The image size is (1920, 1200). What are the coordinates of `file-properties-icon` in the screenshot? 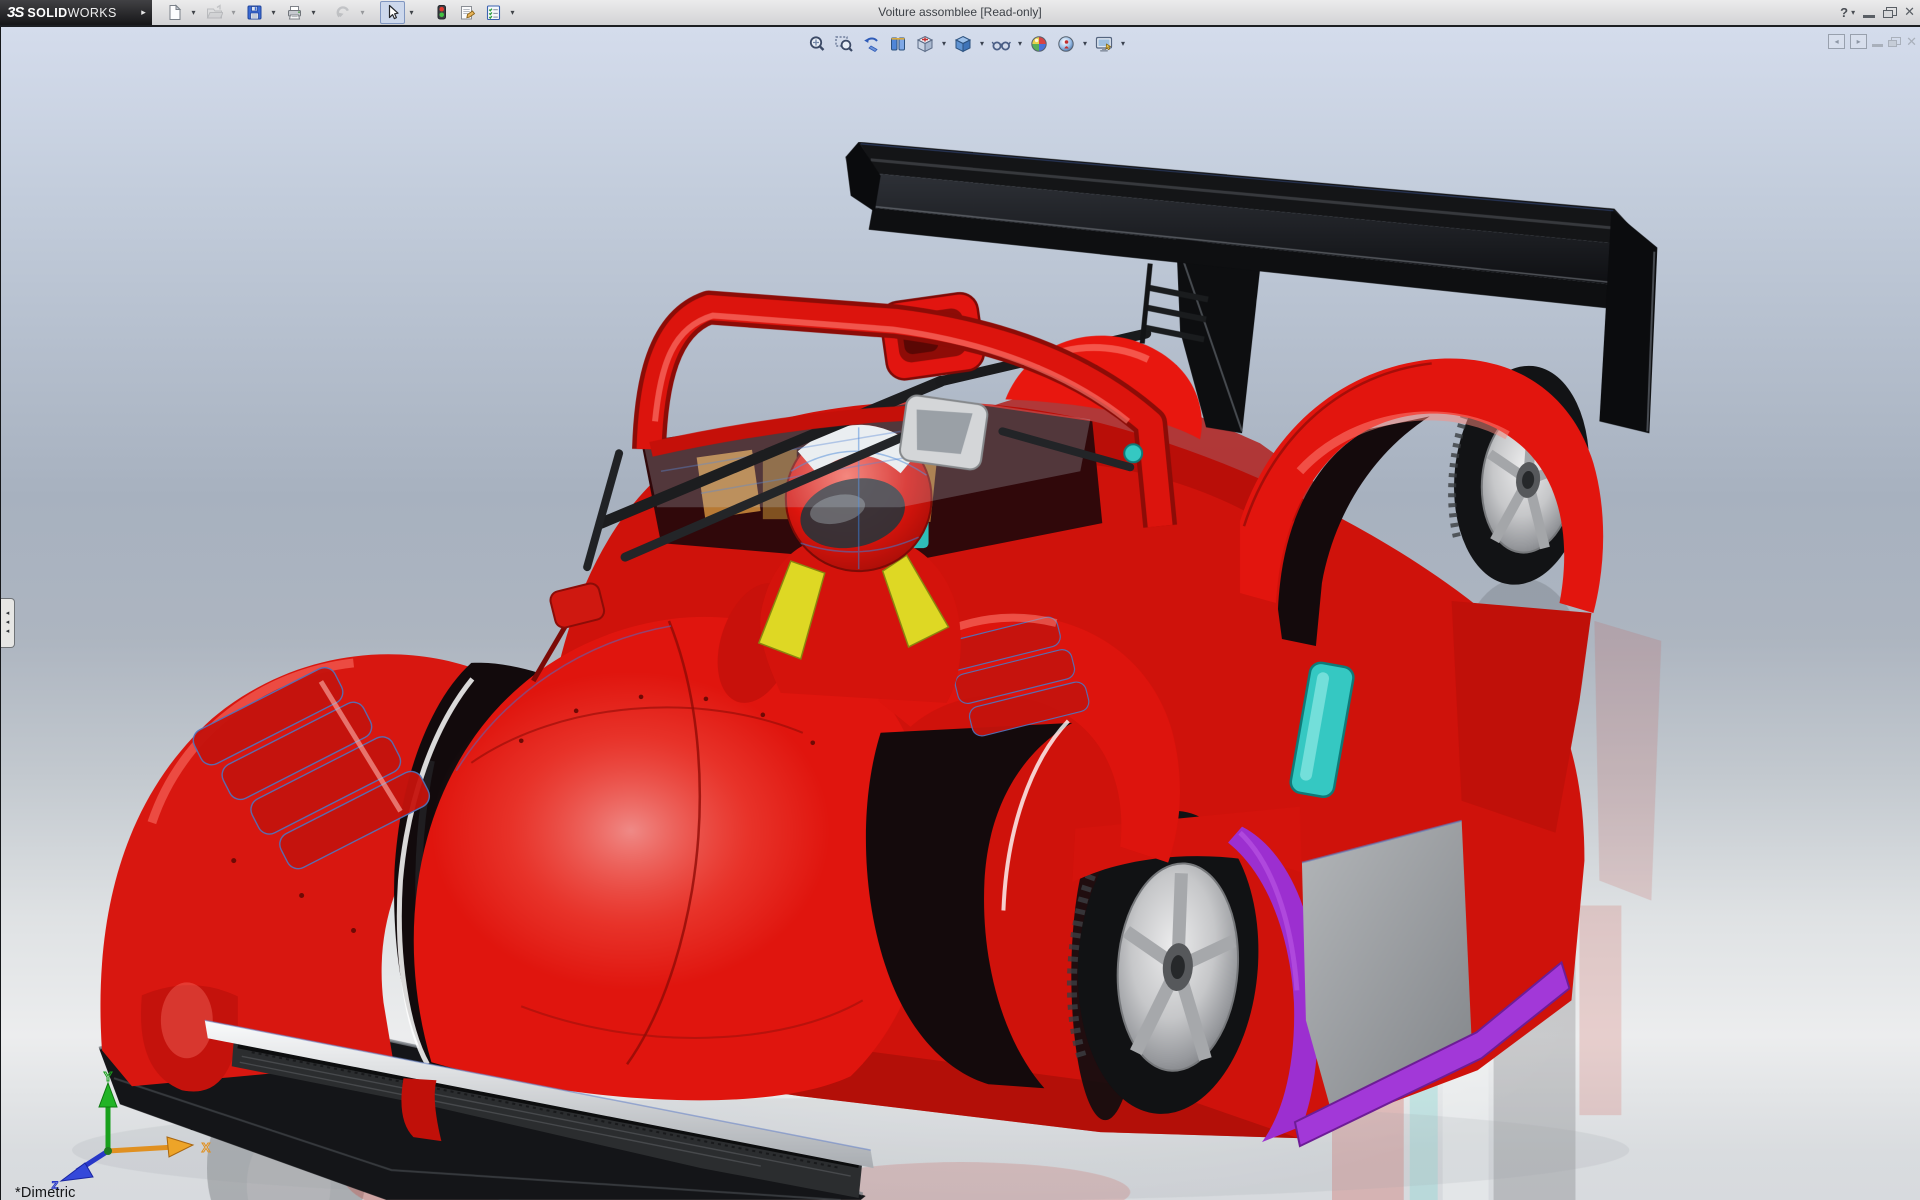 It's located at (468, 13).